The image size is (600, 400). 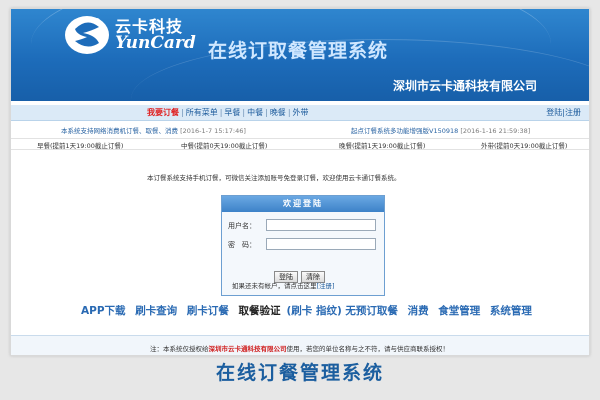 I want to click on no-order-pickup-link: 无预订取餐, so click(x=371, y=311).